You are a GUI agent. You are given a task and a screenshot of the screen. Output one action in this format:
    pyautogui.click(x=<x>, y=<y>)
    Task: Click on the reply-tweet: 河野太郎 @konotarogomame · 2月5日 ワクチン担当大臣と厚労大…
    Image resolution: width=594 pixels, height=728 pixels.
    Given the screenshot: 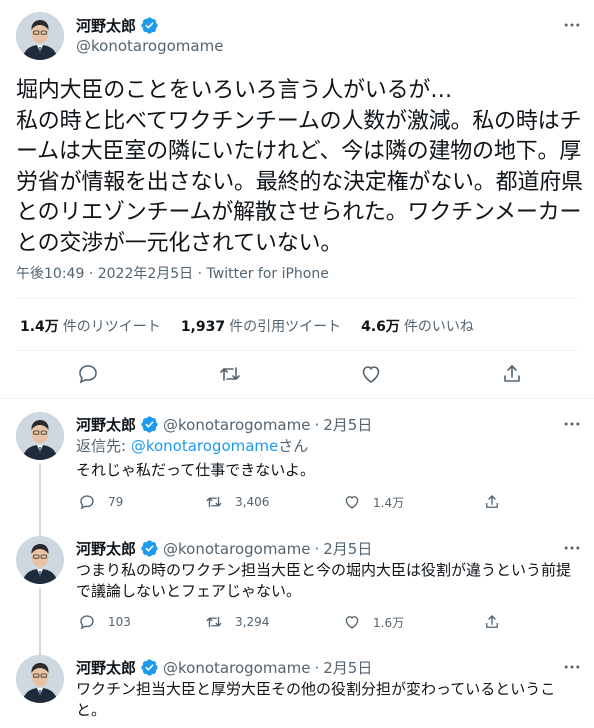 What is the action you would take?
    pyautogui.click(x=297, y=691)
    